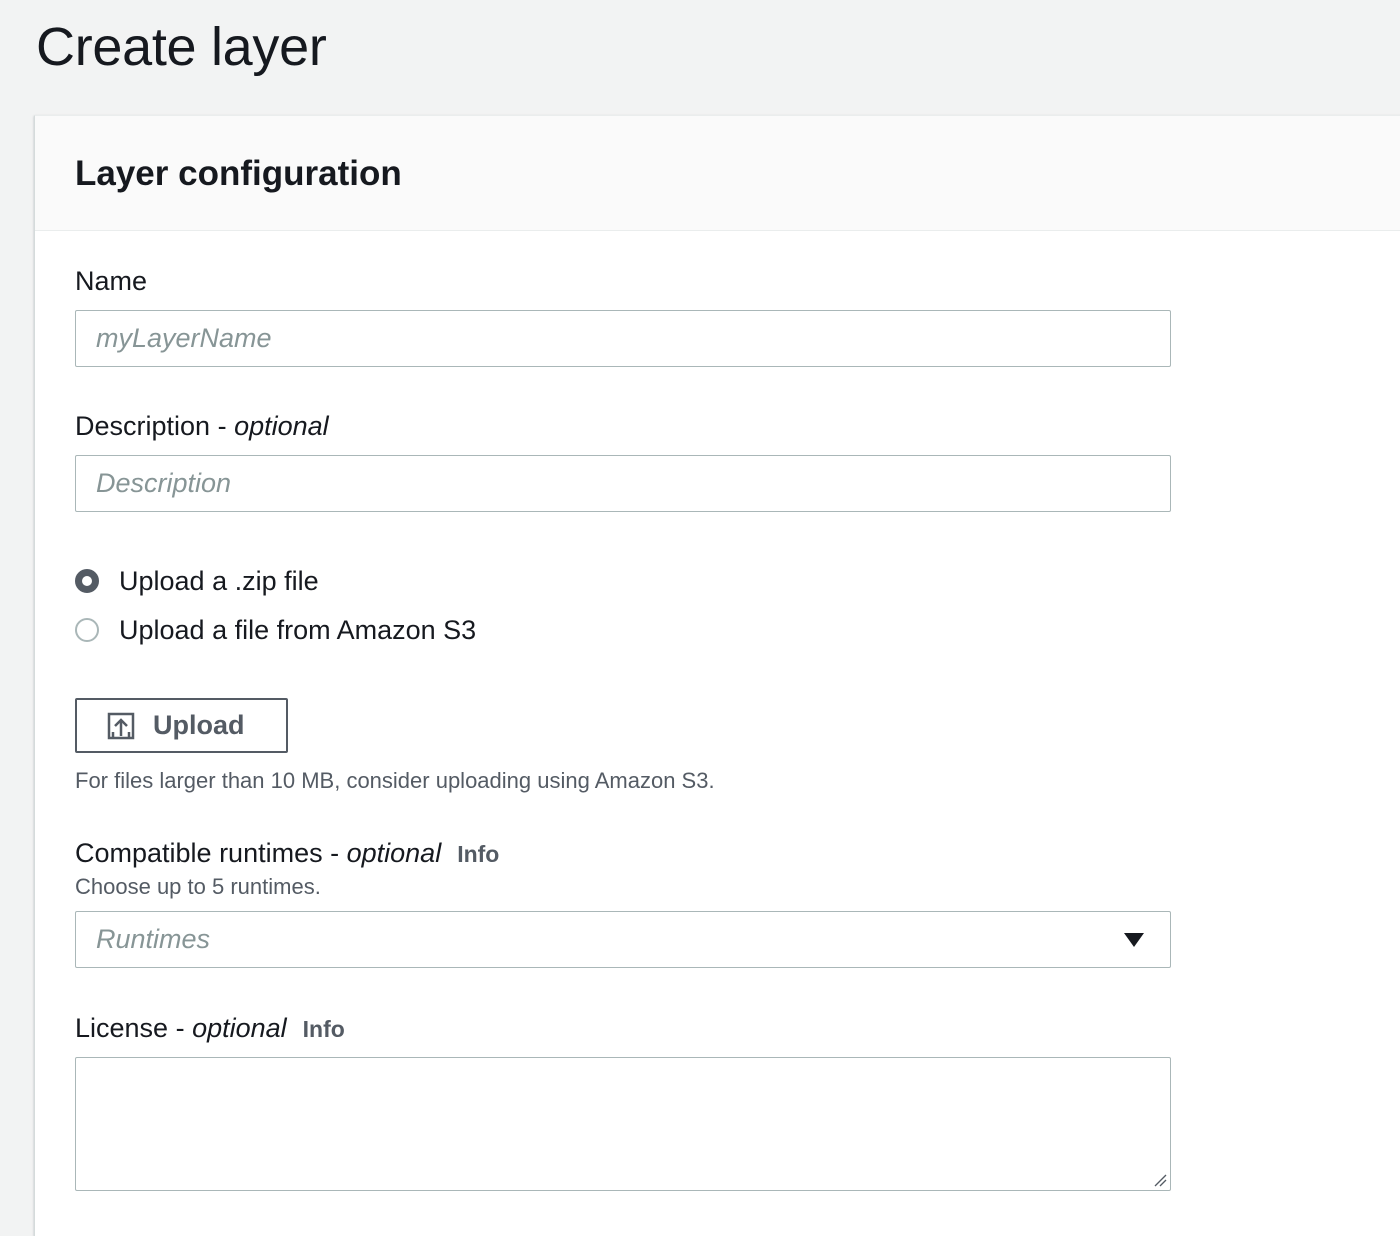  I want to click on page-title: Create layer, so click(181, 47).